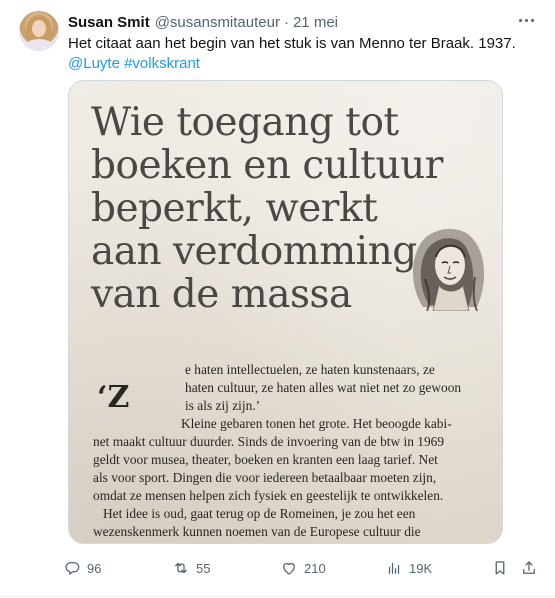  What do you see at coordinates (277, 568) in the screenshot?
I see `action-bar: 96 55 210 19K` at bounding box center [277, 568].